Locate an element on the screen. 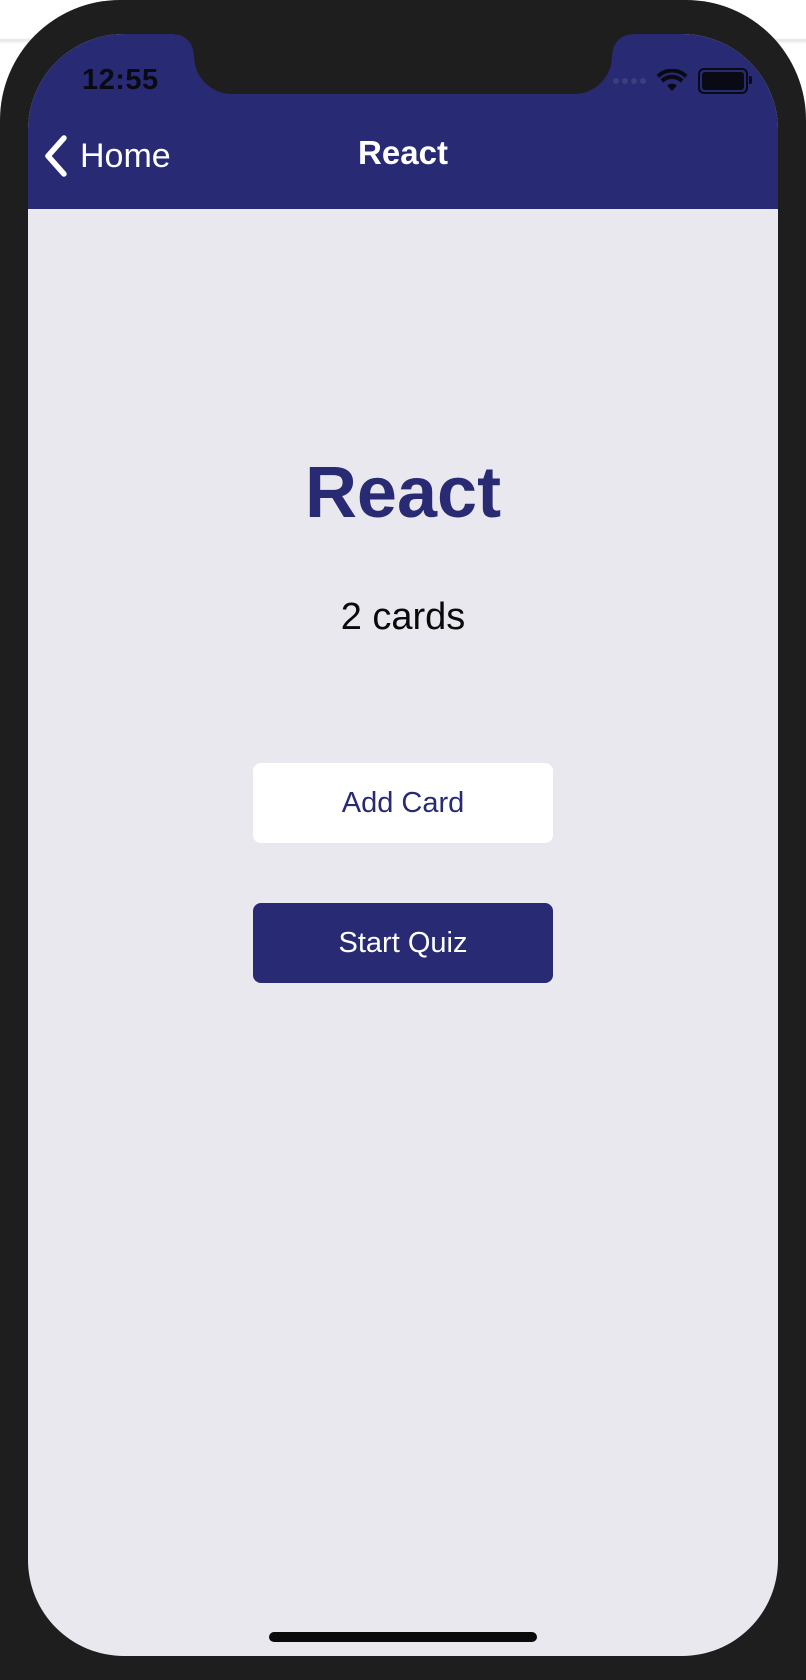 Image resolution: width=806 pixels, height=1680 pixels. start-quiz-button: Start Quiz is located at coordinates (403, 943).